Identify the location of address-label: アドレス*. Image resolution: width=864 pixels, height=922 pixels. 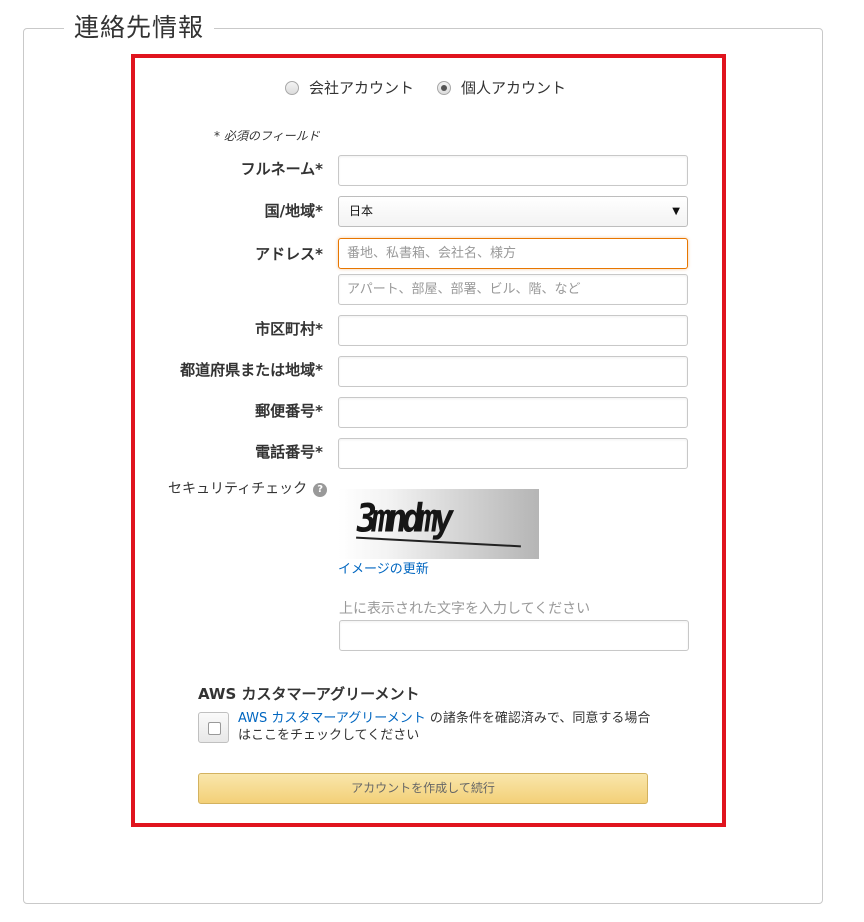
(289, 254).